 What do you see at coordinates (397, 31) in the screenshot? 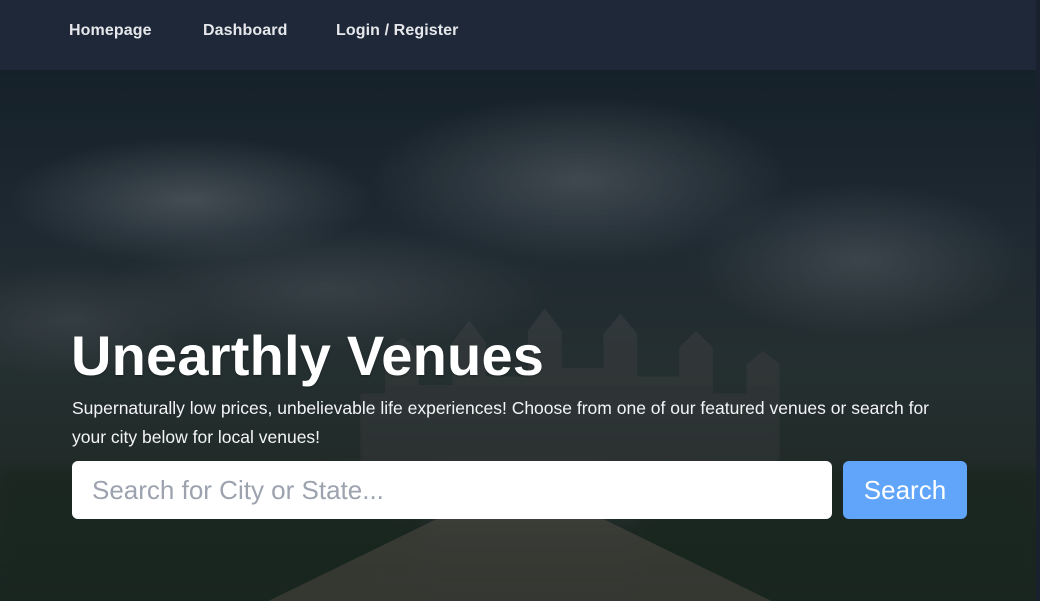
I see `nav-link-login-register: Login / Register` at bounding box center [397, 31].